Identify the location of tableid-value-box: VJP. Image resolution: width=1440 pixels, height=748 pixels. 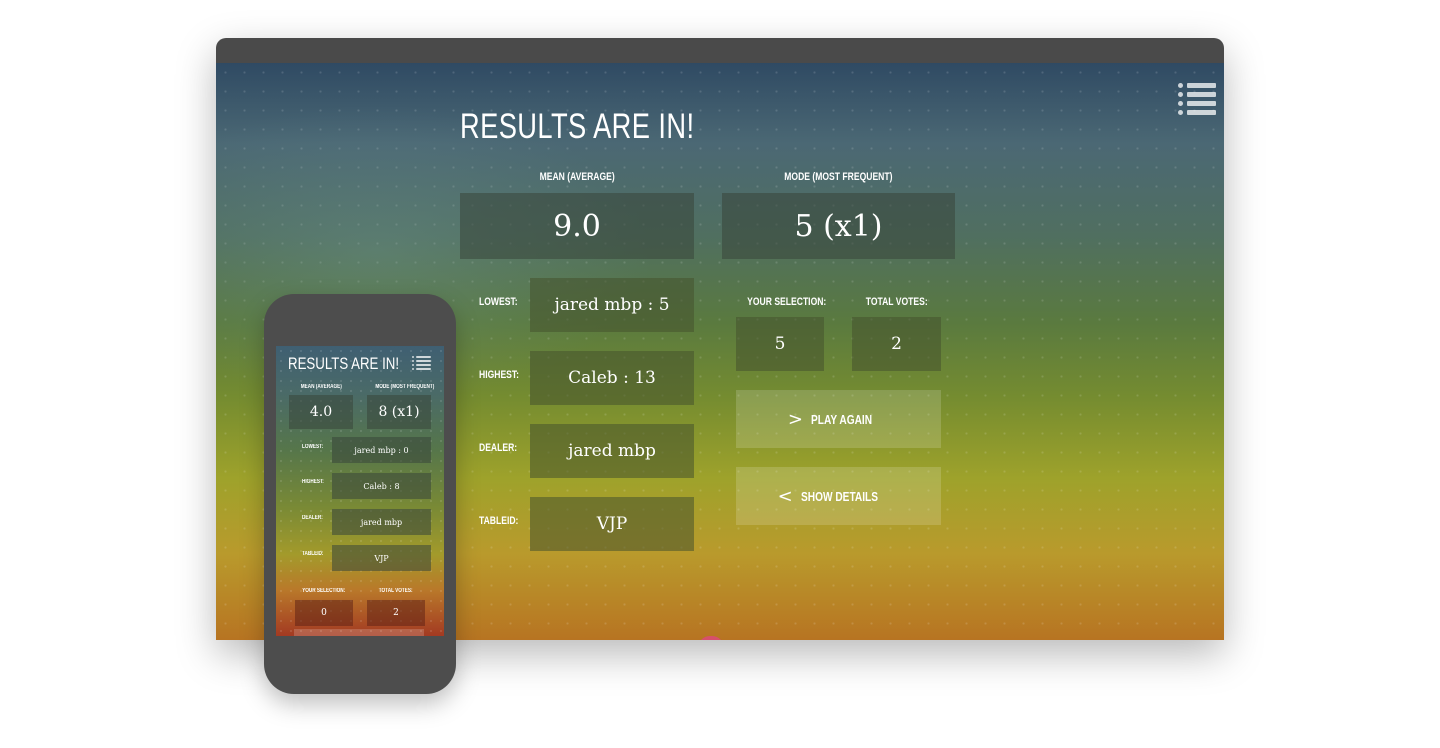
(612, 524).